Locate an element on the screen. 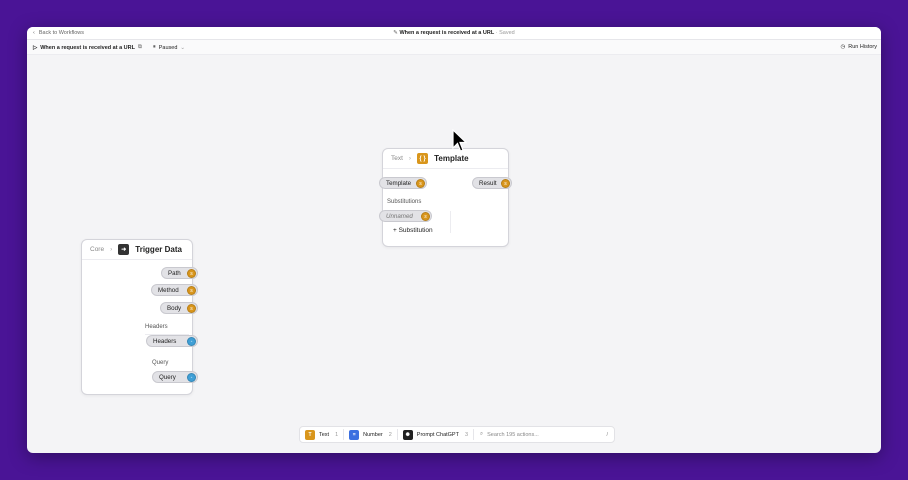  trigger-label: When a request is received at a URL is located at coordinates (87, 47).